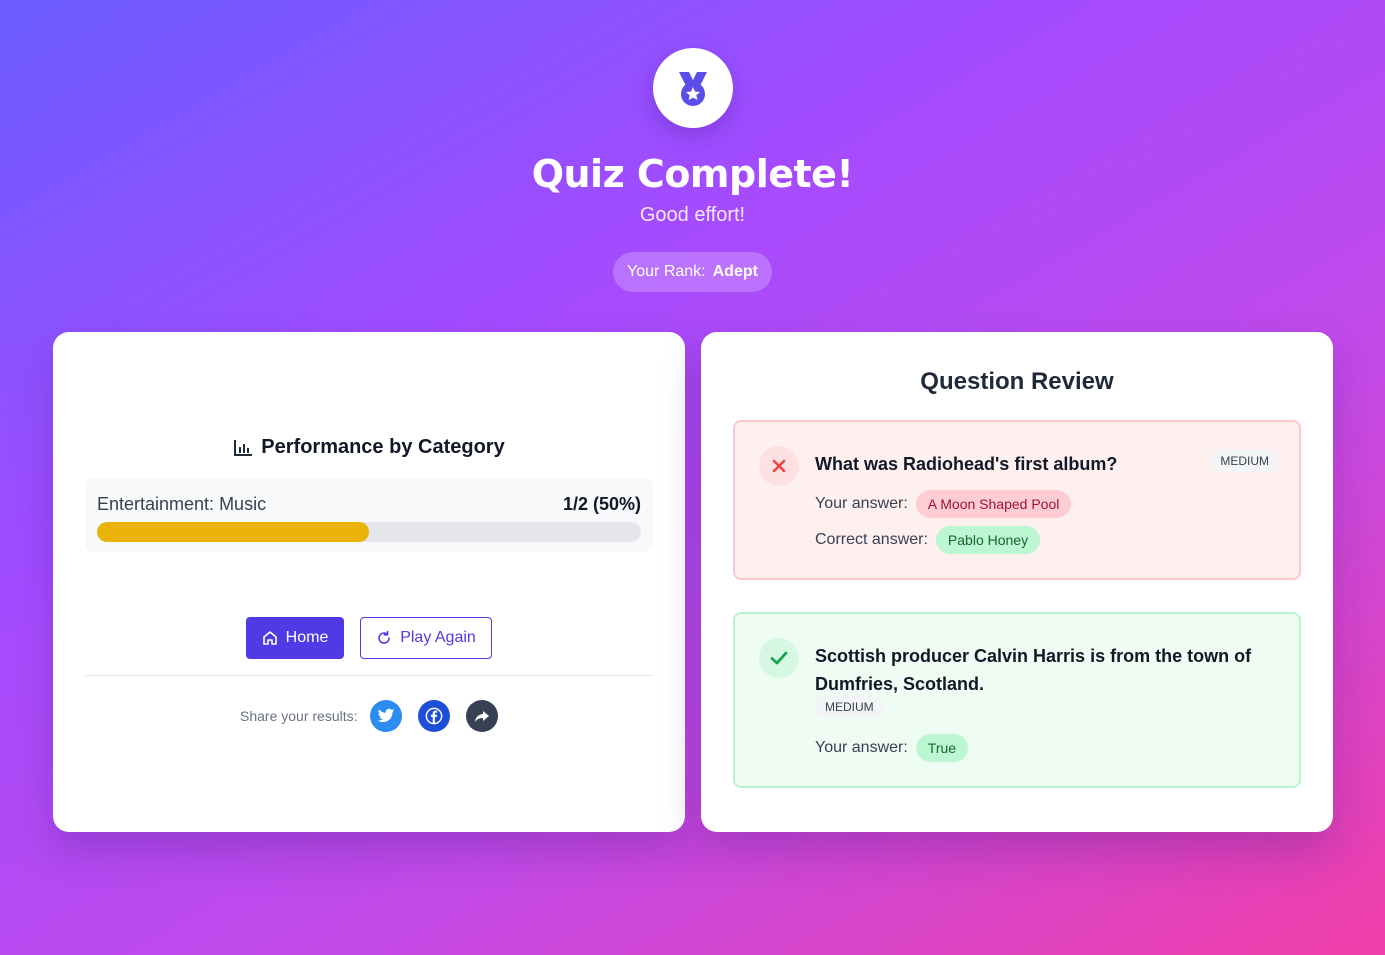 The image size is (1385, 955). I want to click on medal-icon, so click(693, 89).